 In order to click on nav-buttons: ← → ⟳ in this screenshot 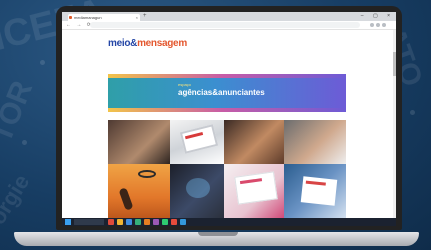, I will do `click(79, 25)`.